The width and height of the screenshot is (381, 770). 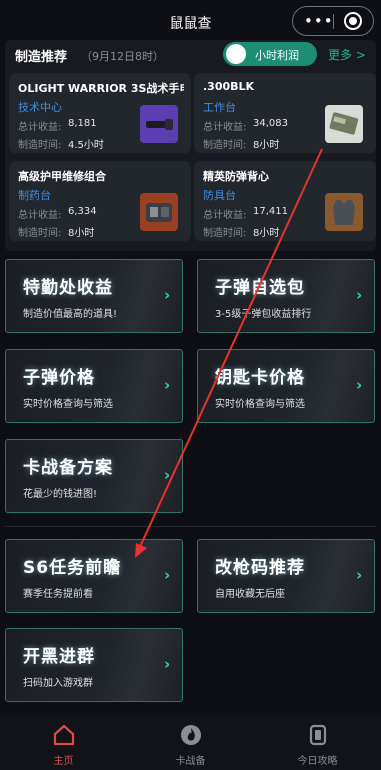 I want to click on mini-program-capsule: •••, so click(x=333, y=21).